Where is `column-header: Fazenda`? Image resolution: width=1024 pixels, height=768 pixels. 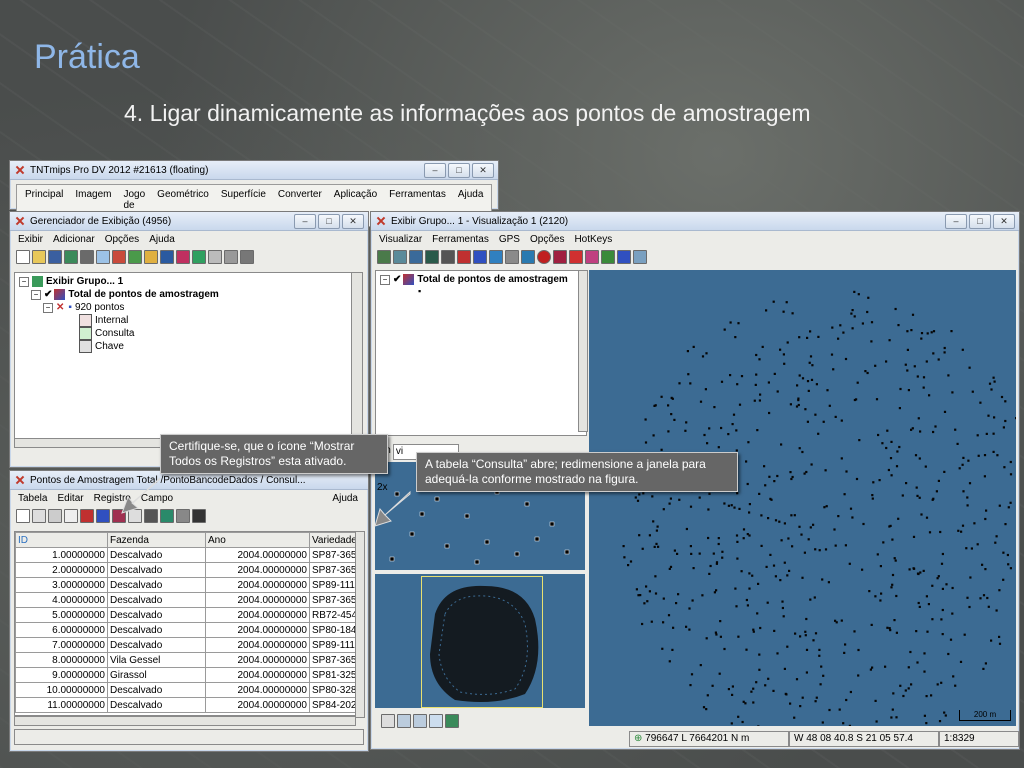
column-header: Fazenda is located at coordinates (156, 540).